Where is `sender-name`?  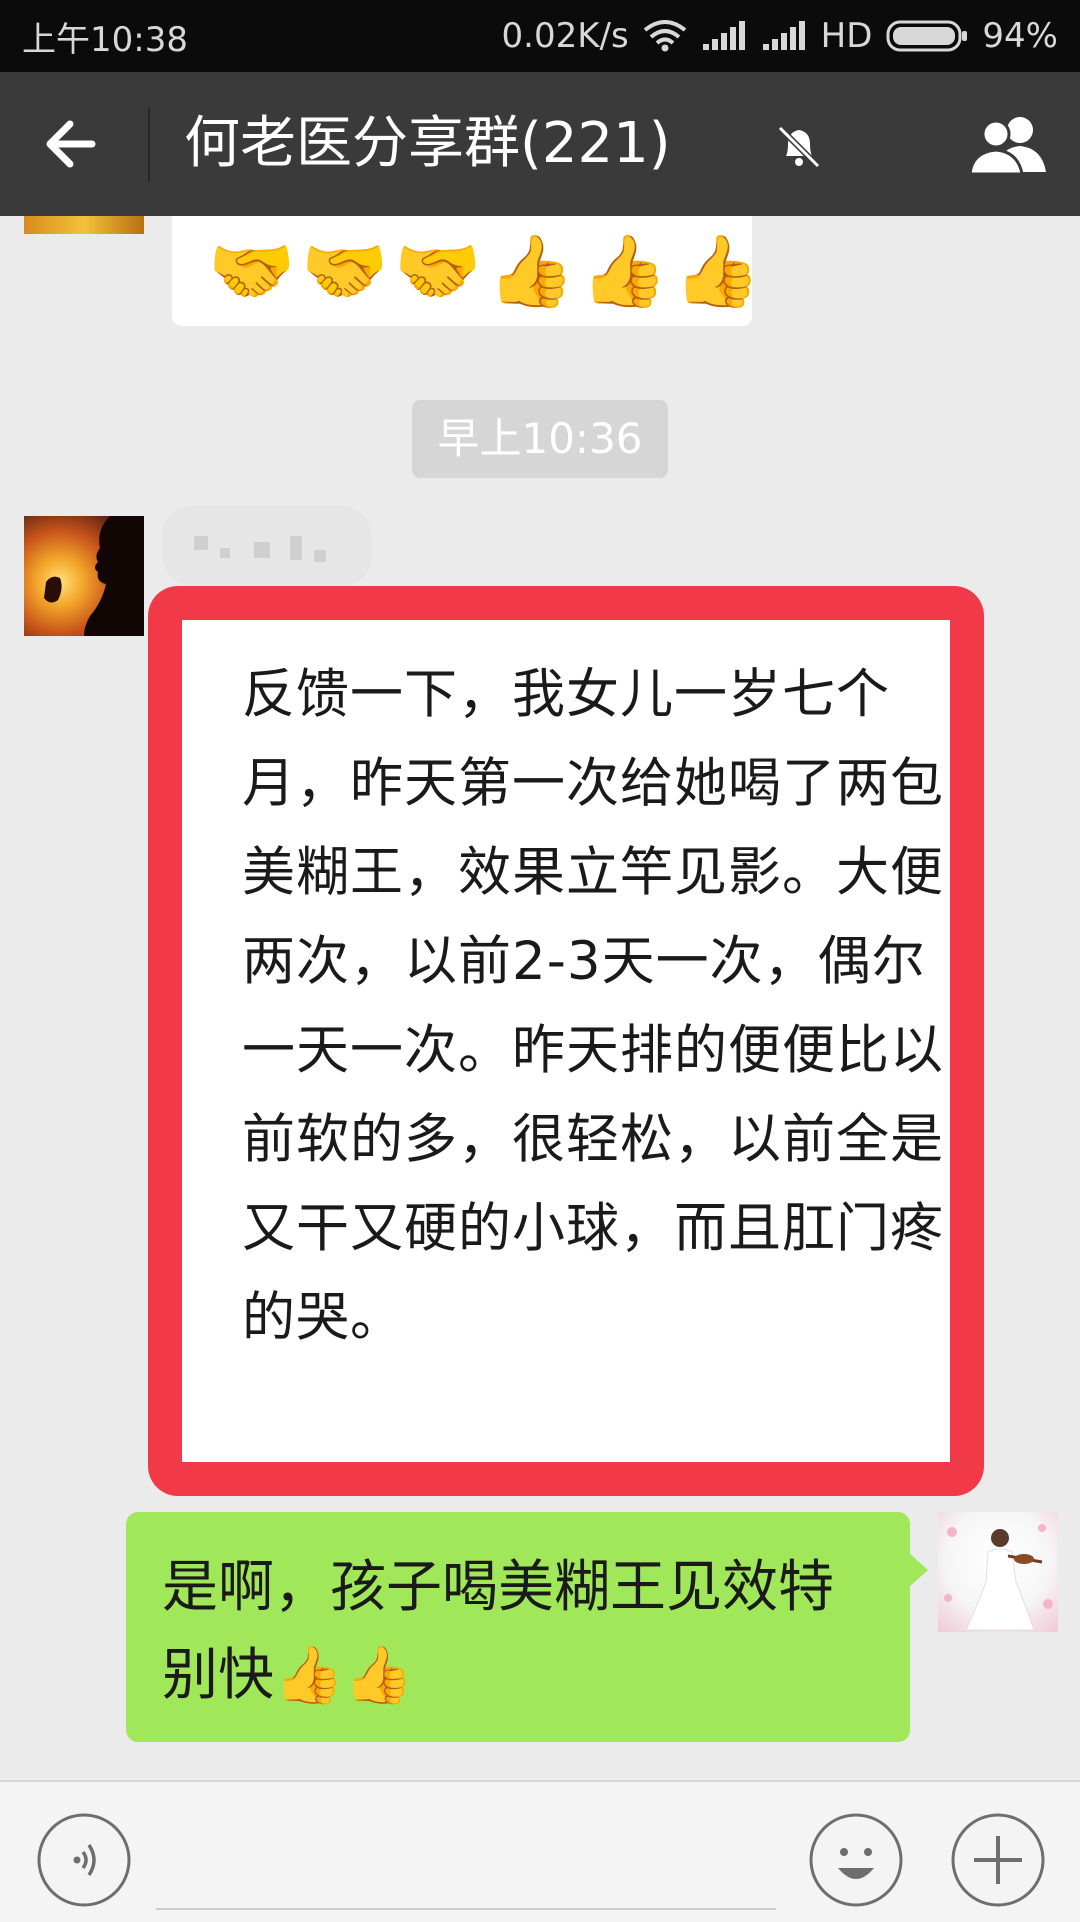
sender-name is located at coordinates (267, 546).